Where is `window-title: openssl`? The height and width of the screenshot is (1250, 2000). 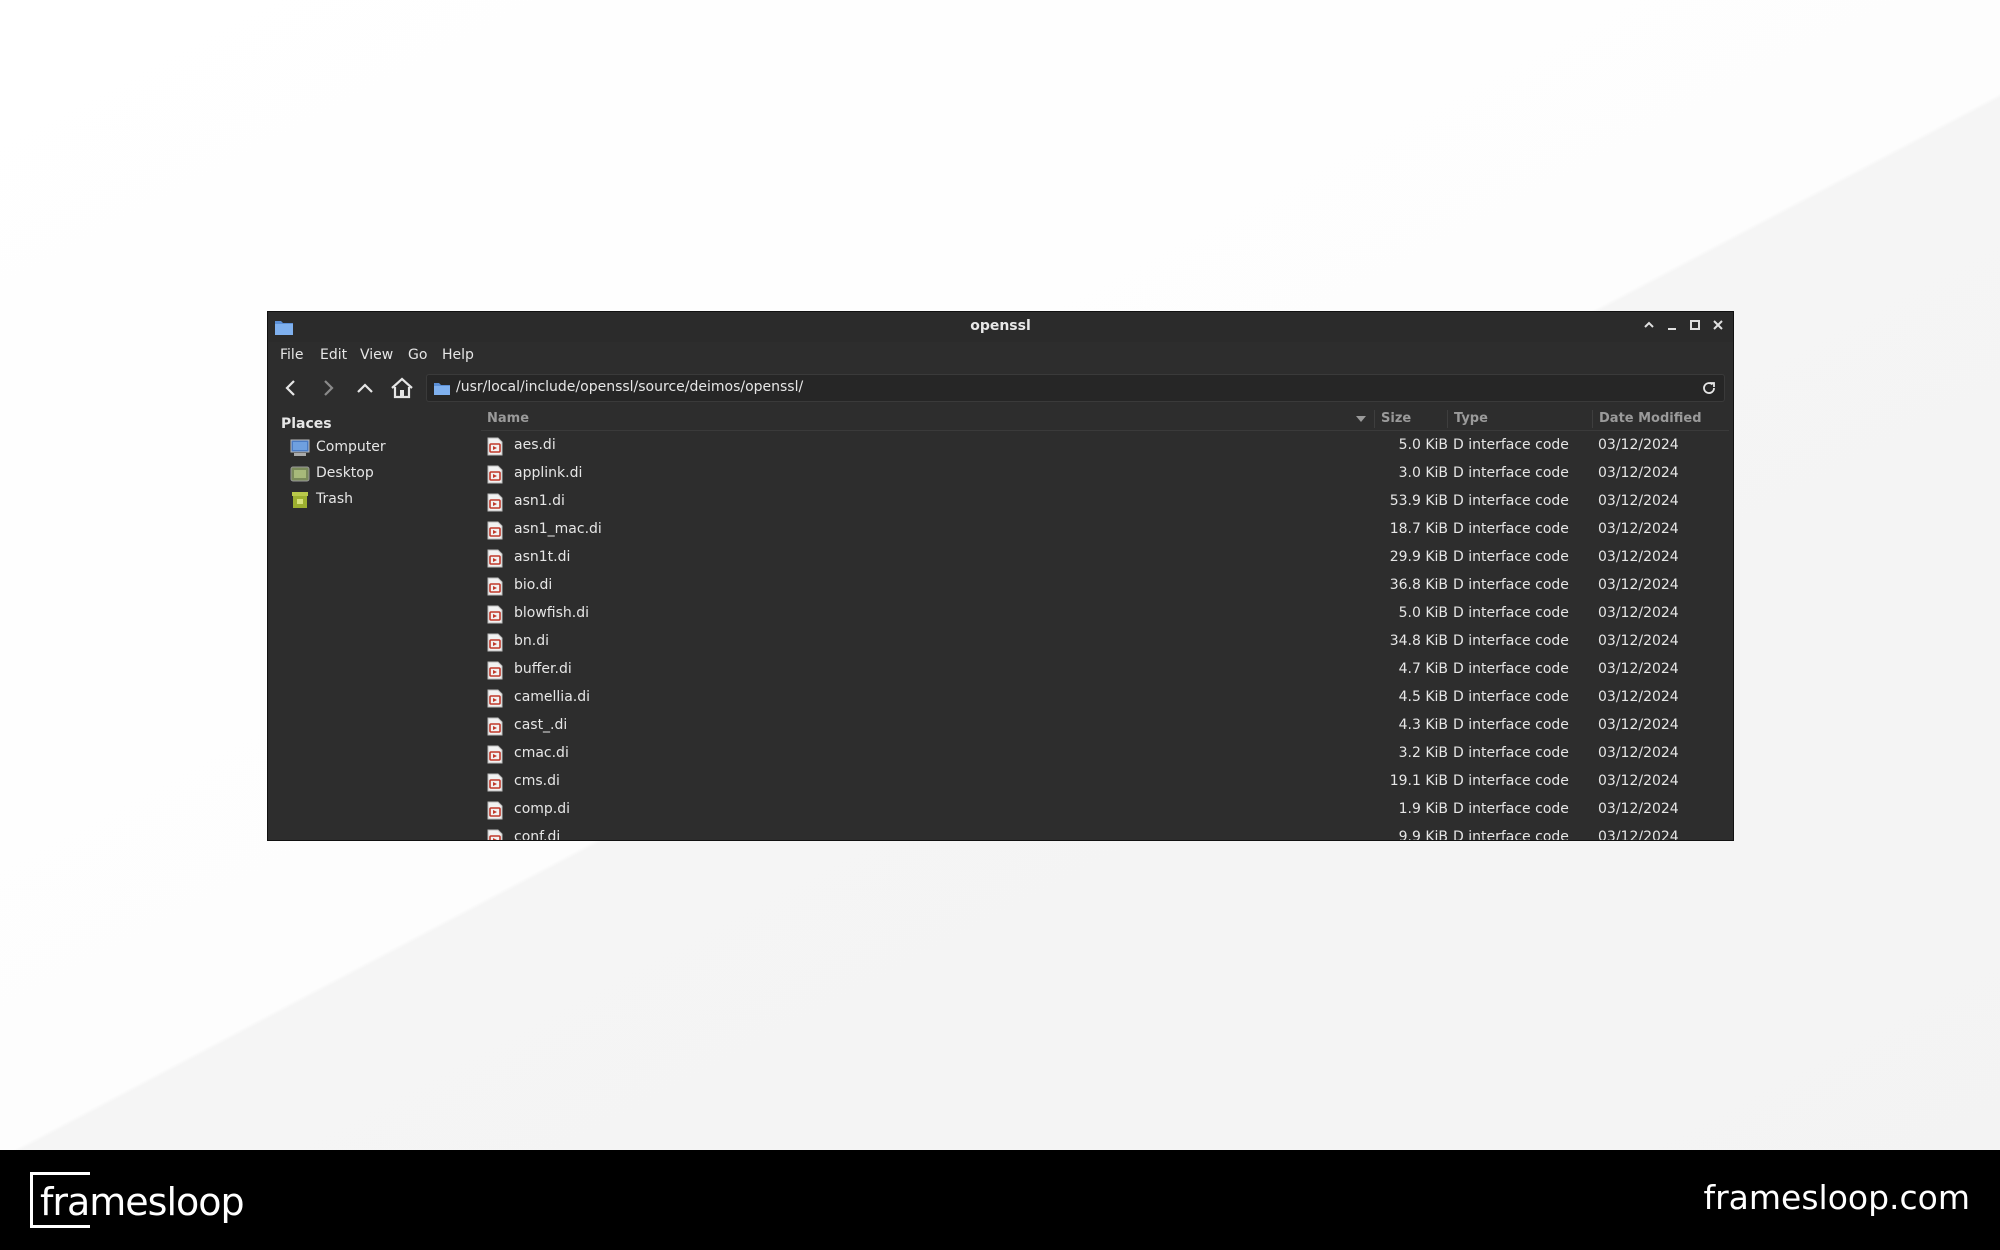
window-title: openssl is located at coordinates (1000, 326).